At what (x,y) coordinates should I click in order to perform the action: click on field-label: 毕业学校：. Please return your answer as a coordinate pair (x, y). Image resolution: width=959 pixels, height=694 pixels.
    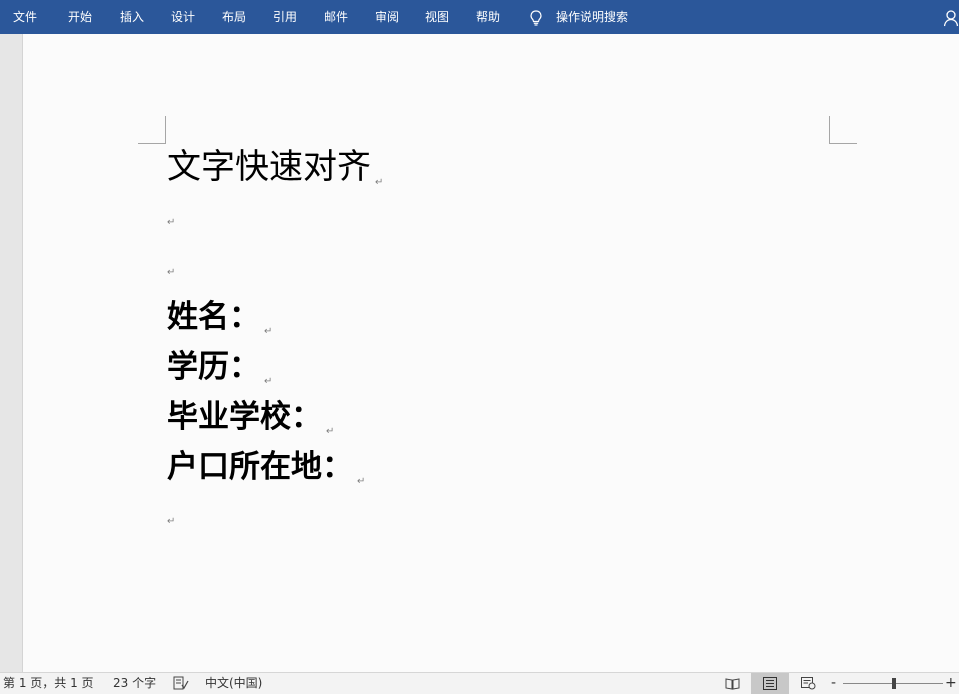
    Looking at the image, I should click on (244, 417).